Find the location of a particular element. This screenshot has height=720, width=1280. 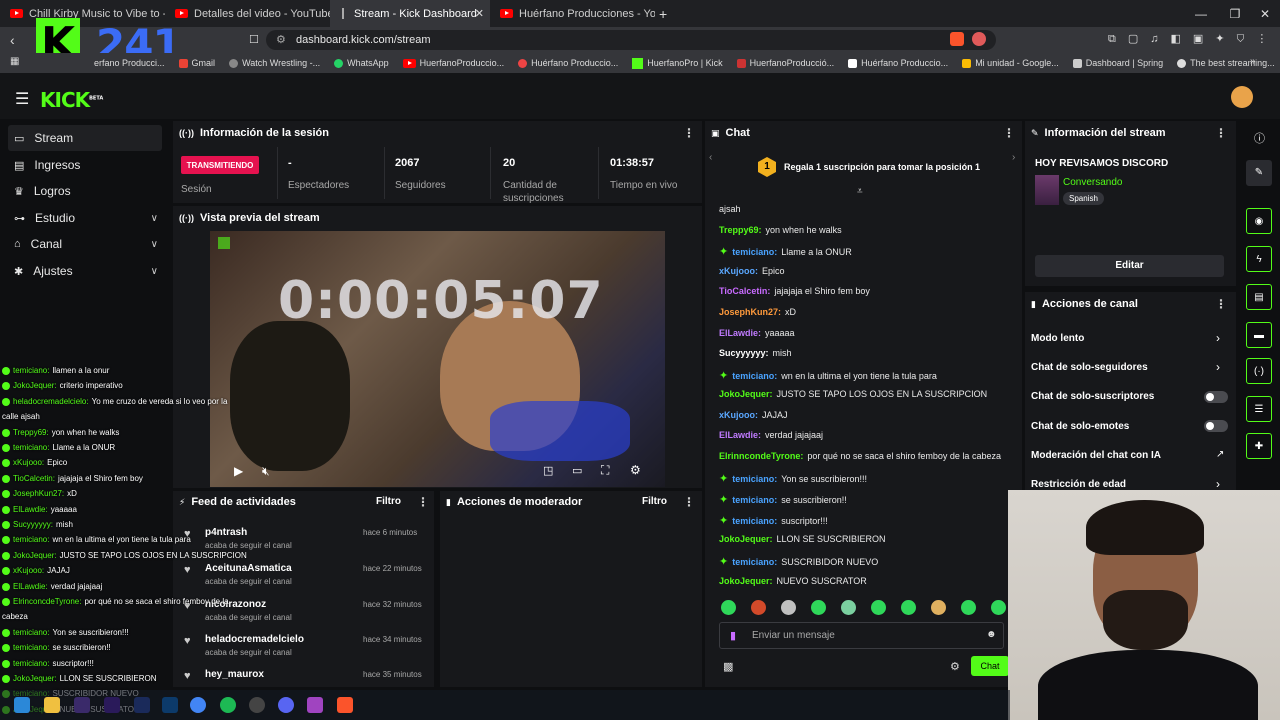

browser-tab: Detalles del video - YouTube Studio is located at coordinates (247, 13).